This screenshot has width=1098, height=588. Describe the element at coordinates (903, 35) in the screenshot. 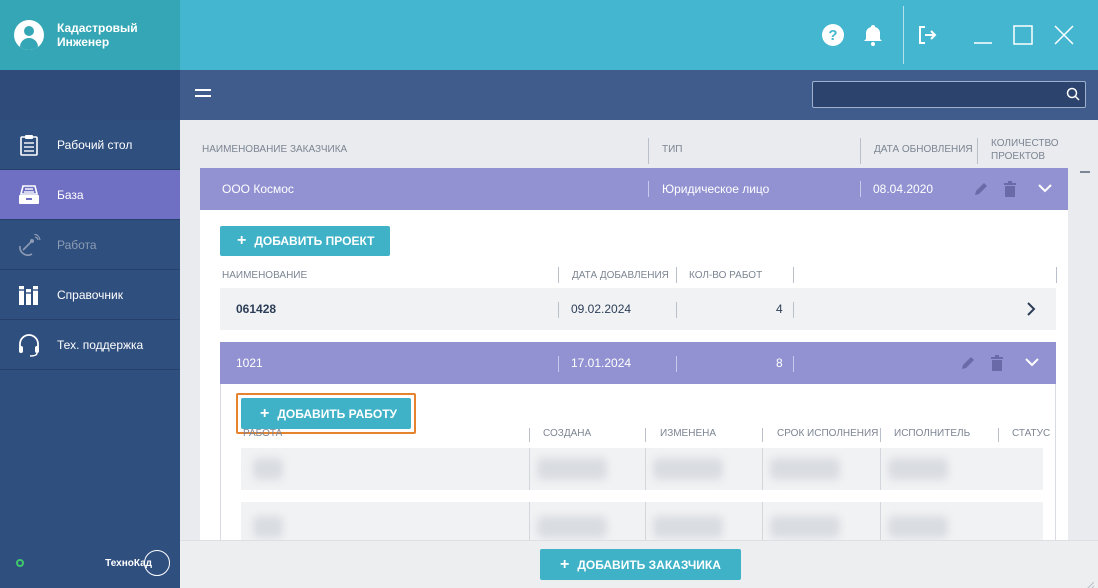

I see `topbar-divider` at that location.